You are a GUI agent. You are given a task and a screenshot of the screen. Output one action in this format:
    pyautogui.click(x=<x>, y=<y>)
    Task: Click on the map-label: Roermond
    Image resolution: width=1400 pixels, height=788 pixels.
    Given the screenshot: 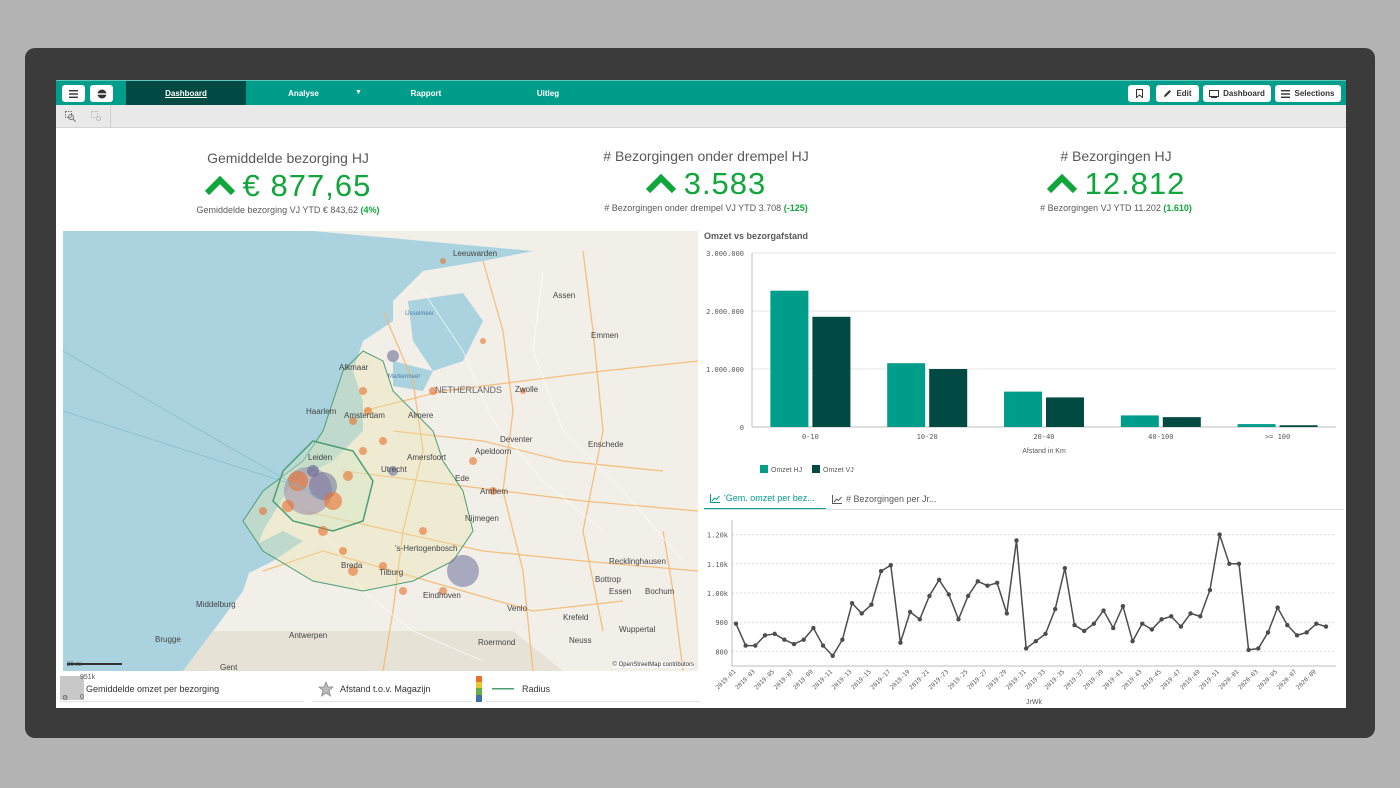 What is the action you would take?
    pyautogui.click(x=497, y=642)
    